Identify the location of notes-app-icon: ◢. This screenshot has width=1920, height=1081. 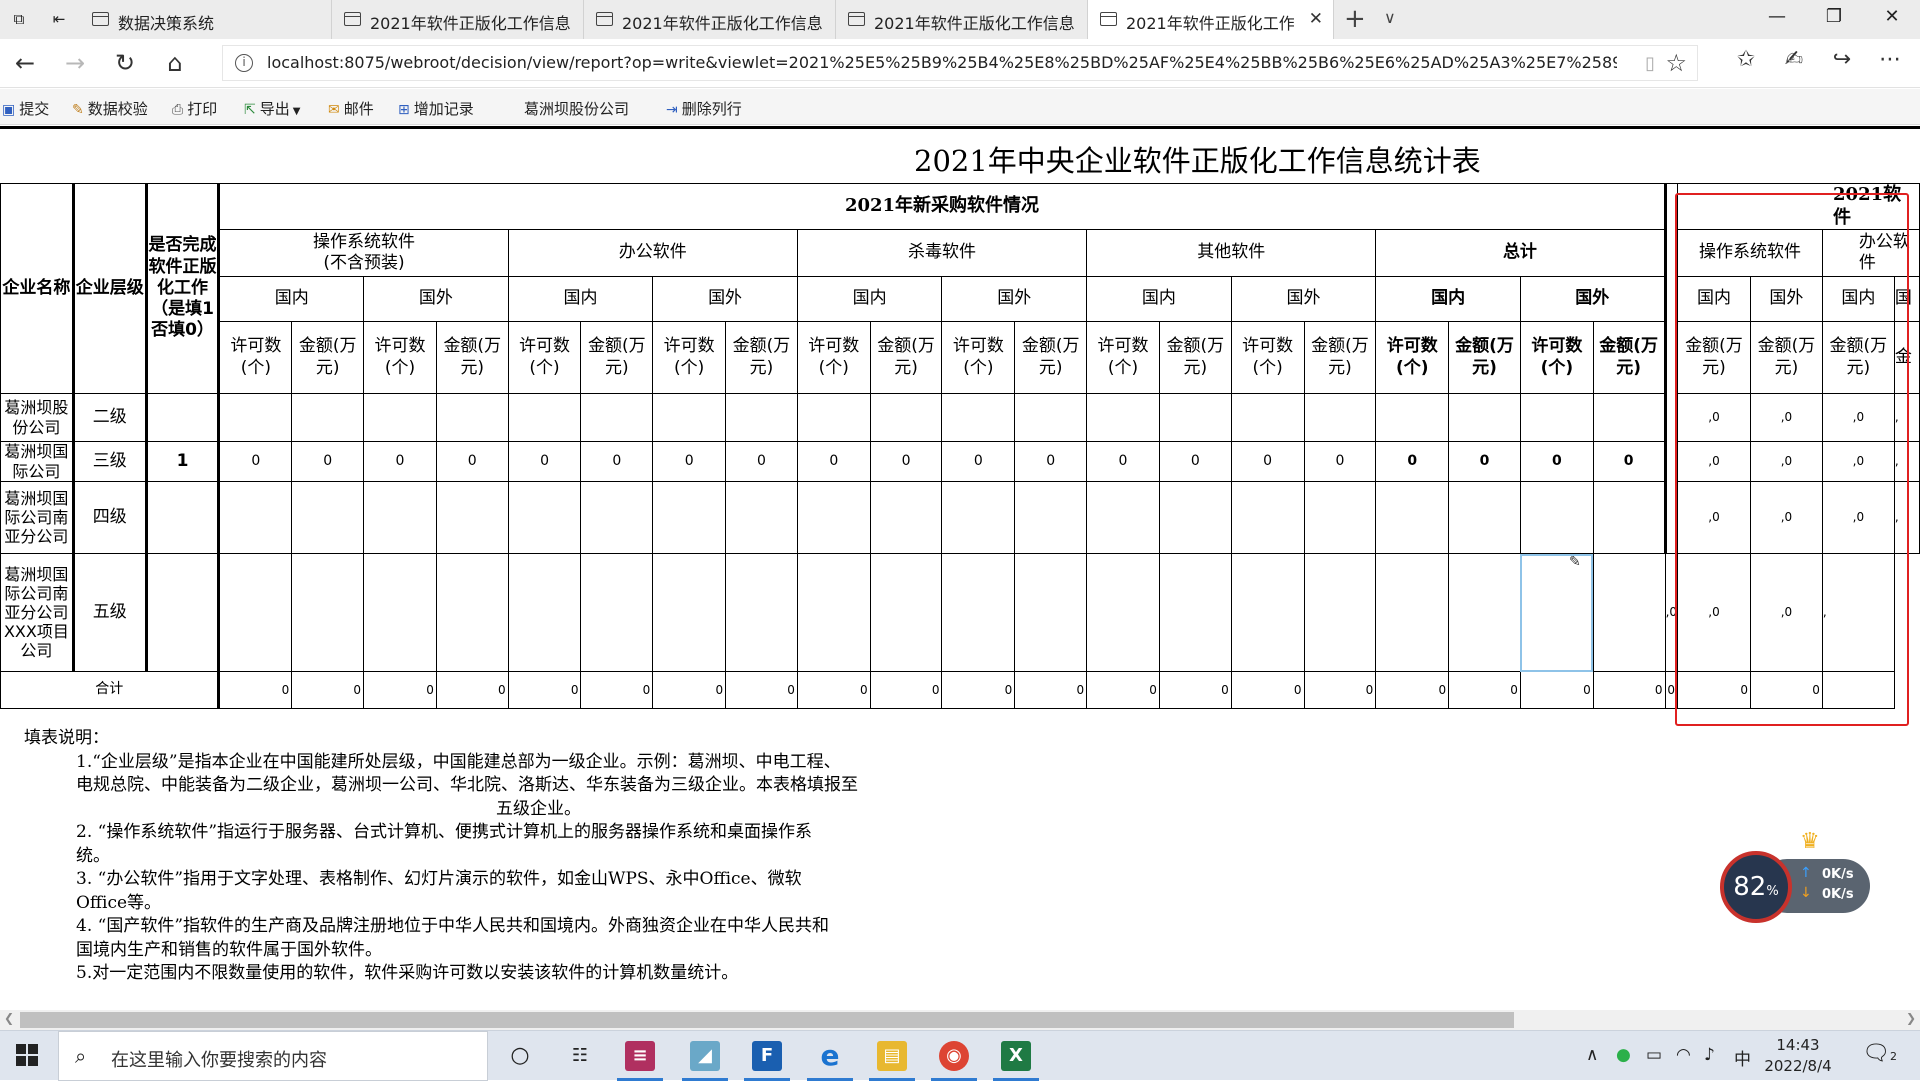
(705, 1061).